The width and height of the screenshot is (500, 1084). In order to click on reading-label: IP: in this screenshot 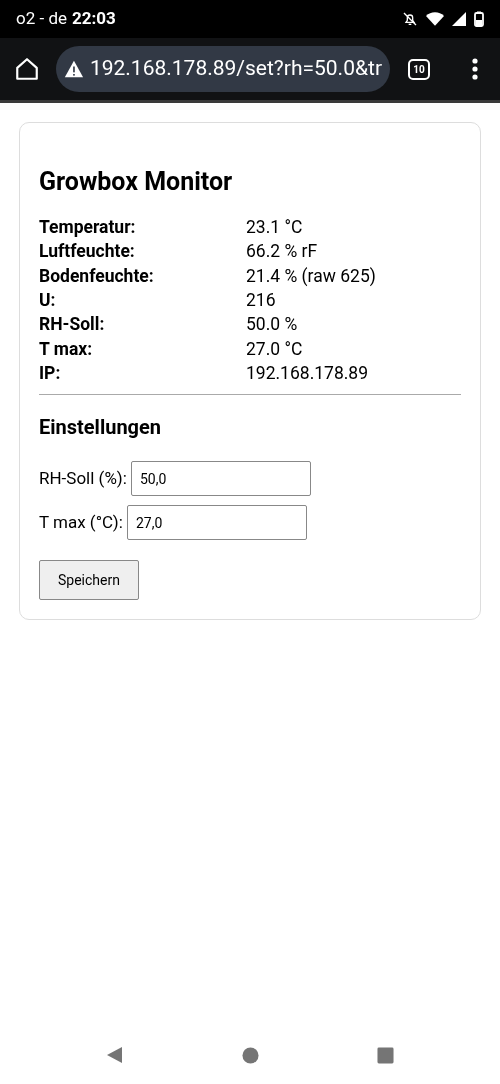, I will do `click(50, 373)`.